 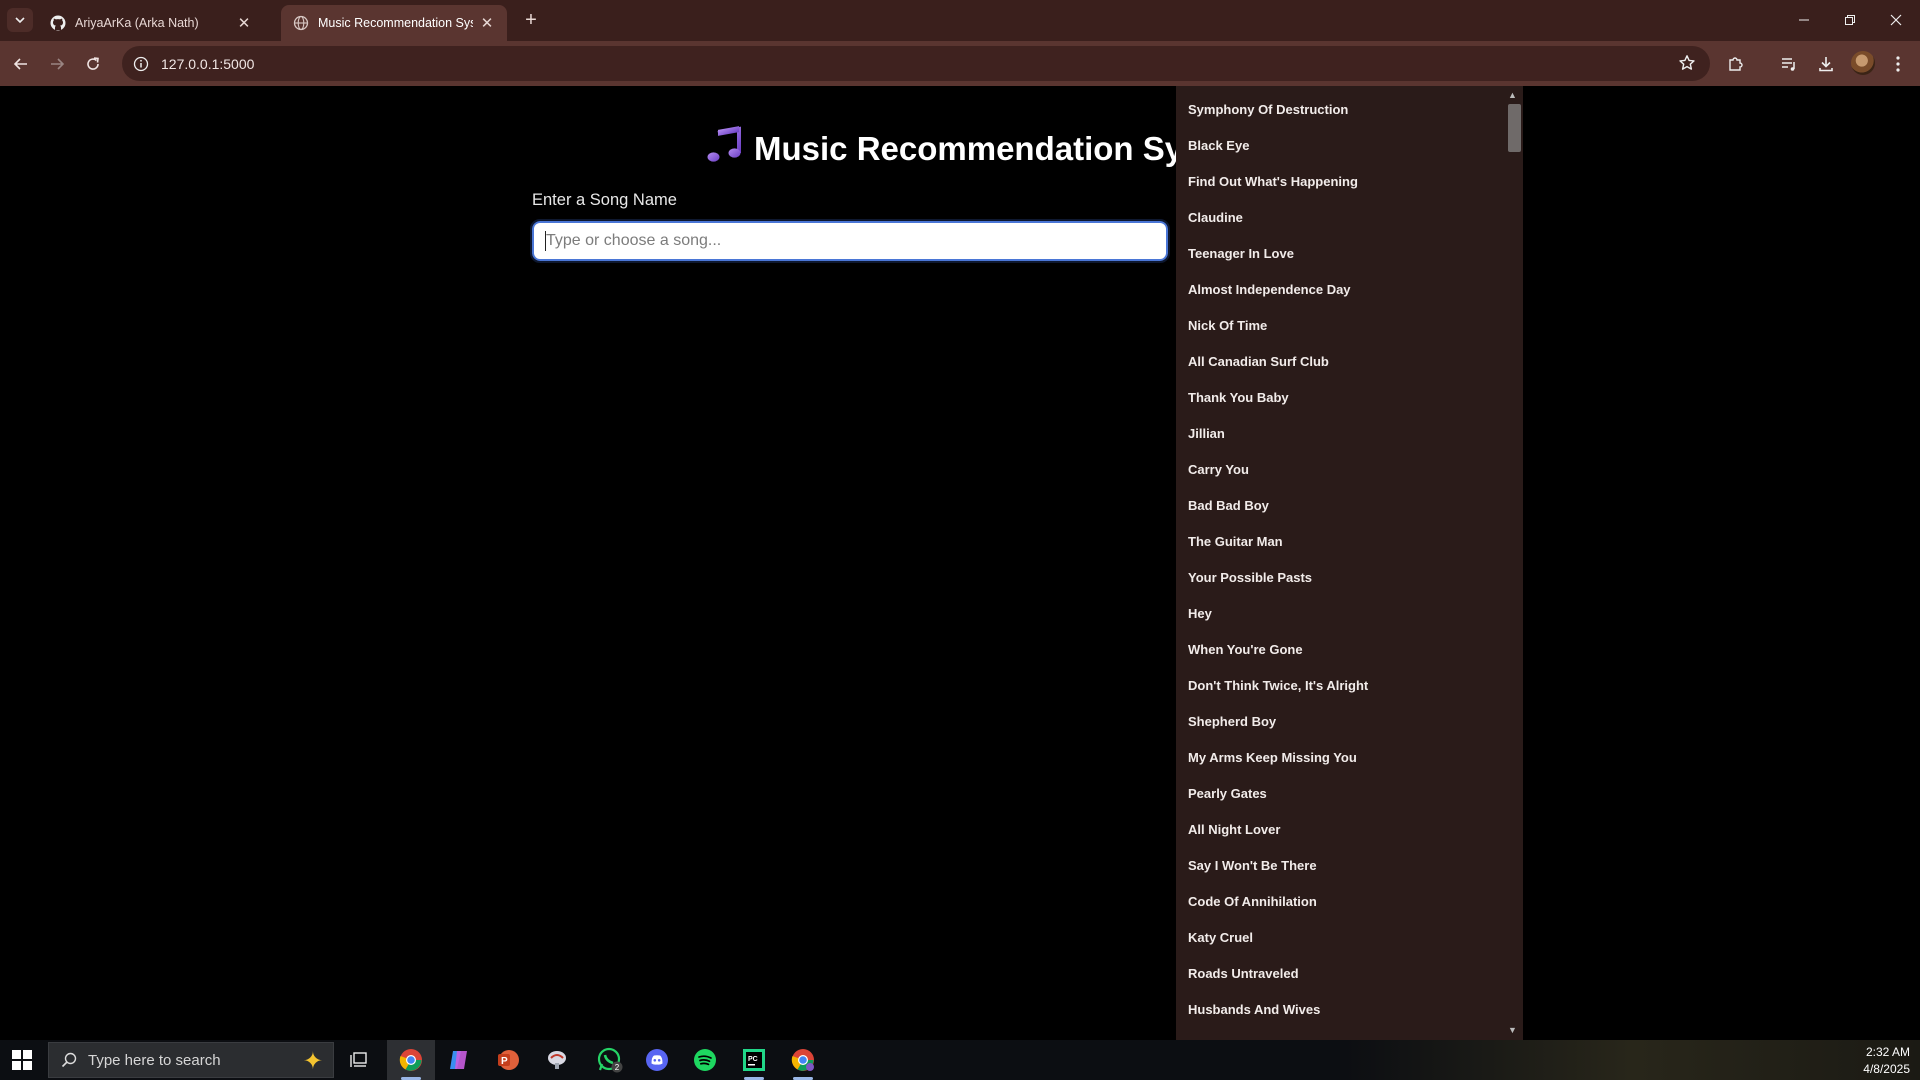 I want to click on powerpoint-icon: P, so click(x=508, y=1060).